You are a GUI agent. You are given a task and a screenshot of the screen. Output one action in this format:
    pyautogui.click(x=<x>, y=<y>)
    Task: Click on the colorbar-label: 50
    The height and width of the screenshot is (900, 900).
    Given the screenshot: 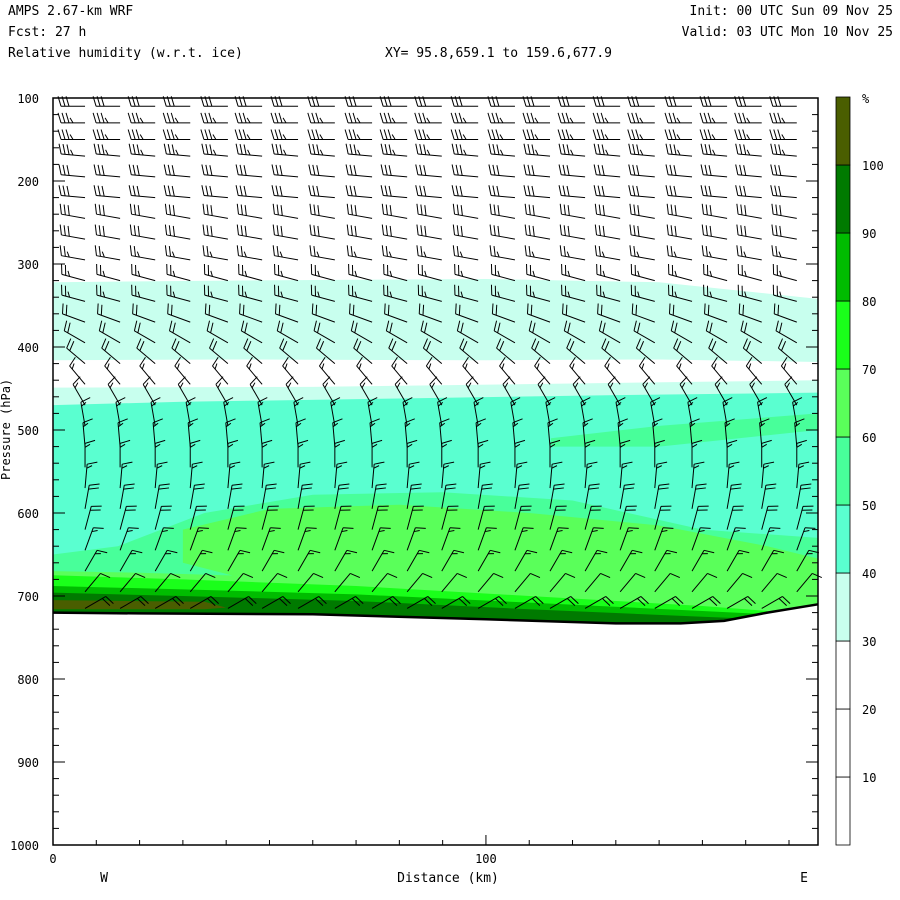 What is the action you would take?
    pyautogui.click(x=869, y=506)
    